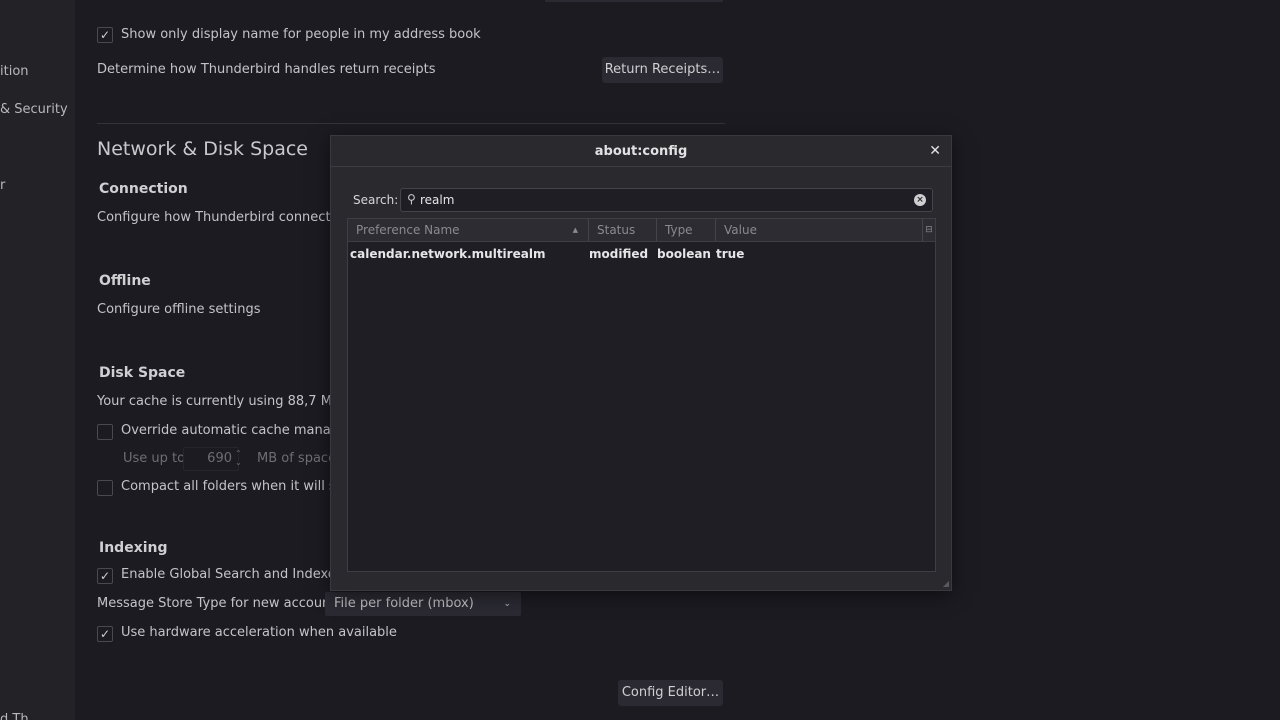 This screenshot has height=720, width=1280. I want to click on cell-value: true, so click(730, 254).